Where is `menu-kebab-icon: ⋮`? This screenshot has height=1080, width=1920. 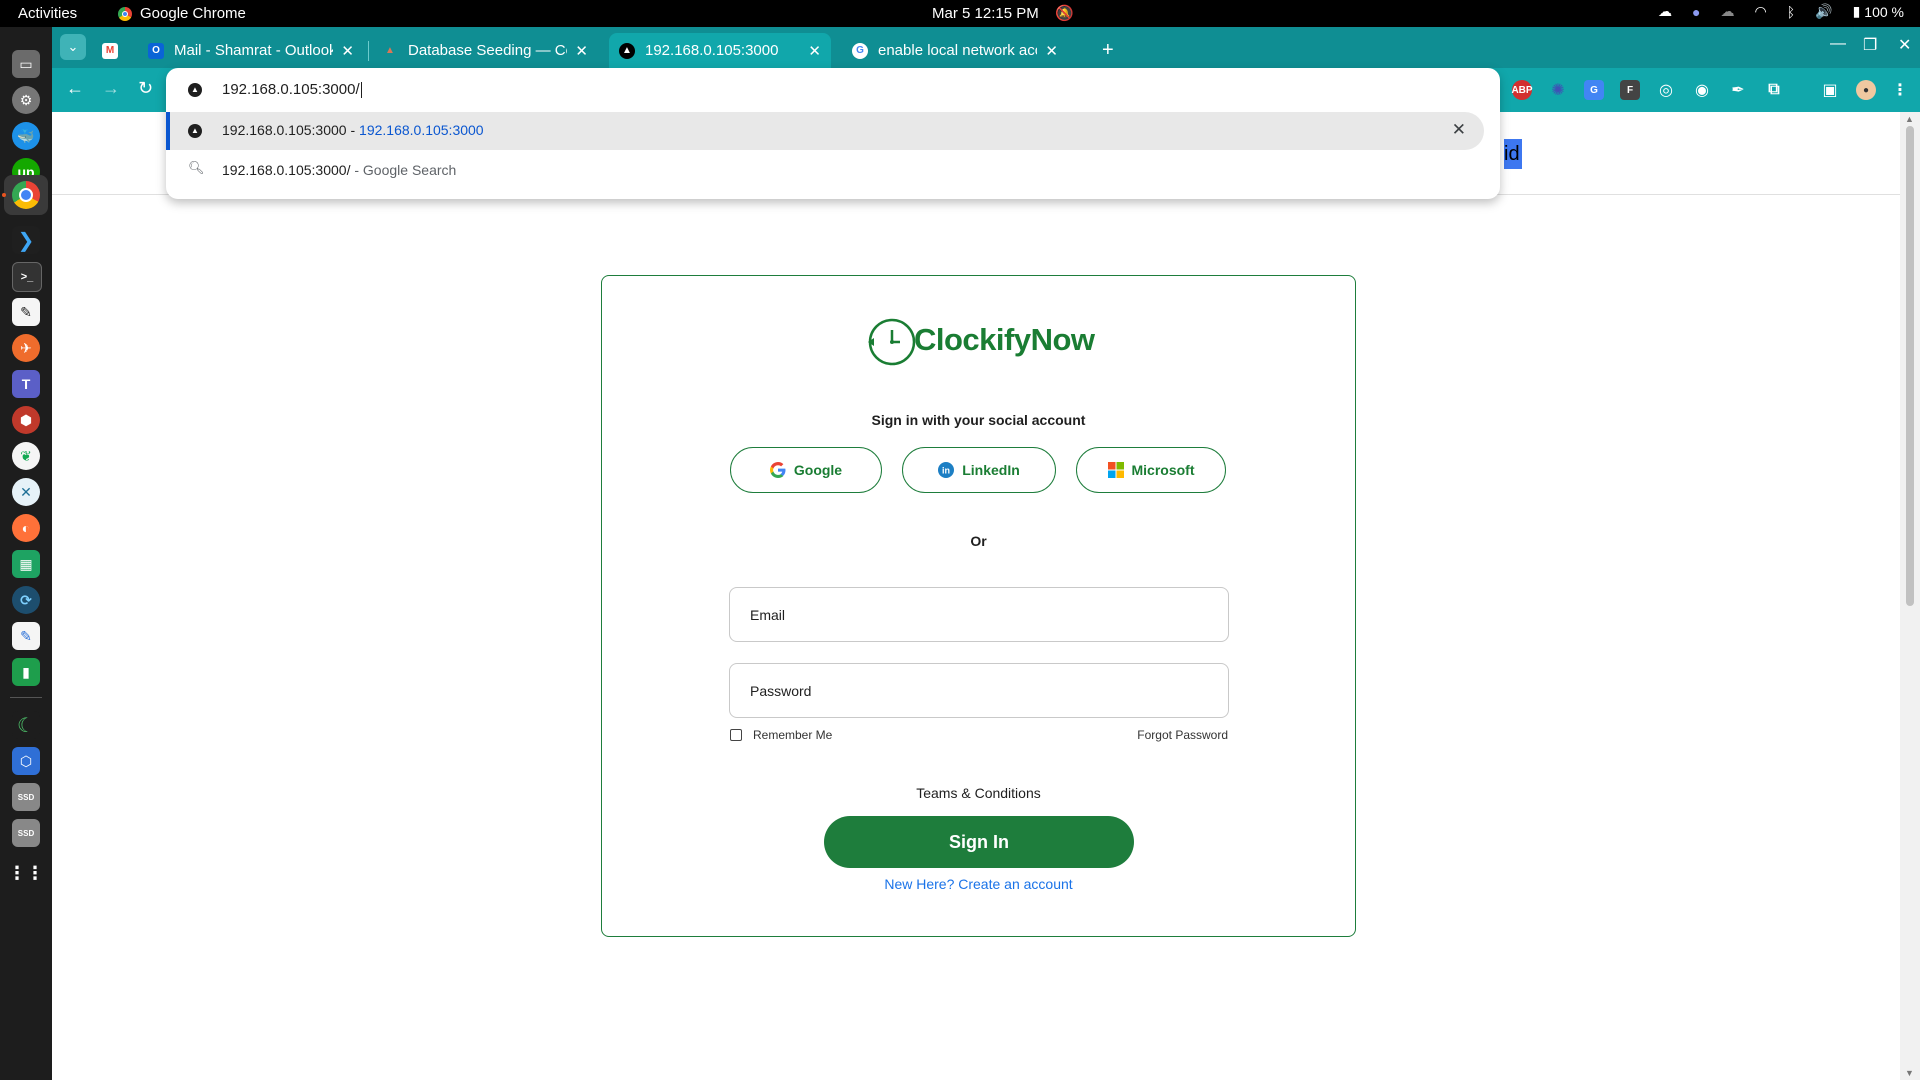
menu-kebab-icon: ⋮ is located at coordinates (1900, 90).